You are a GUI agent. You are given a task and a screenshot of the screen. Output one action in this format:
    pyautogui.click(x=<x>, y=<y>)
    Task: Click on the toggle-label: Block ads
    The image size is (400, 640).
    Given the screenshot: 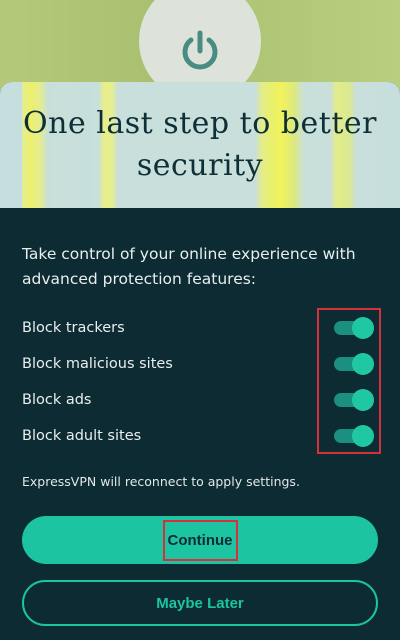 What is the action you would take?
    pyautogui.click(x=57, y=400)
    